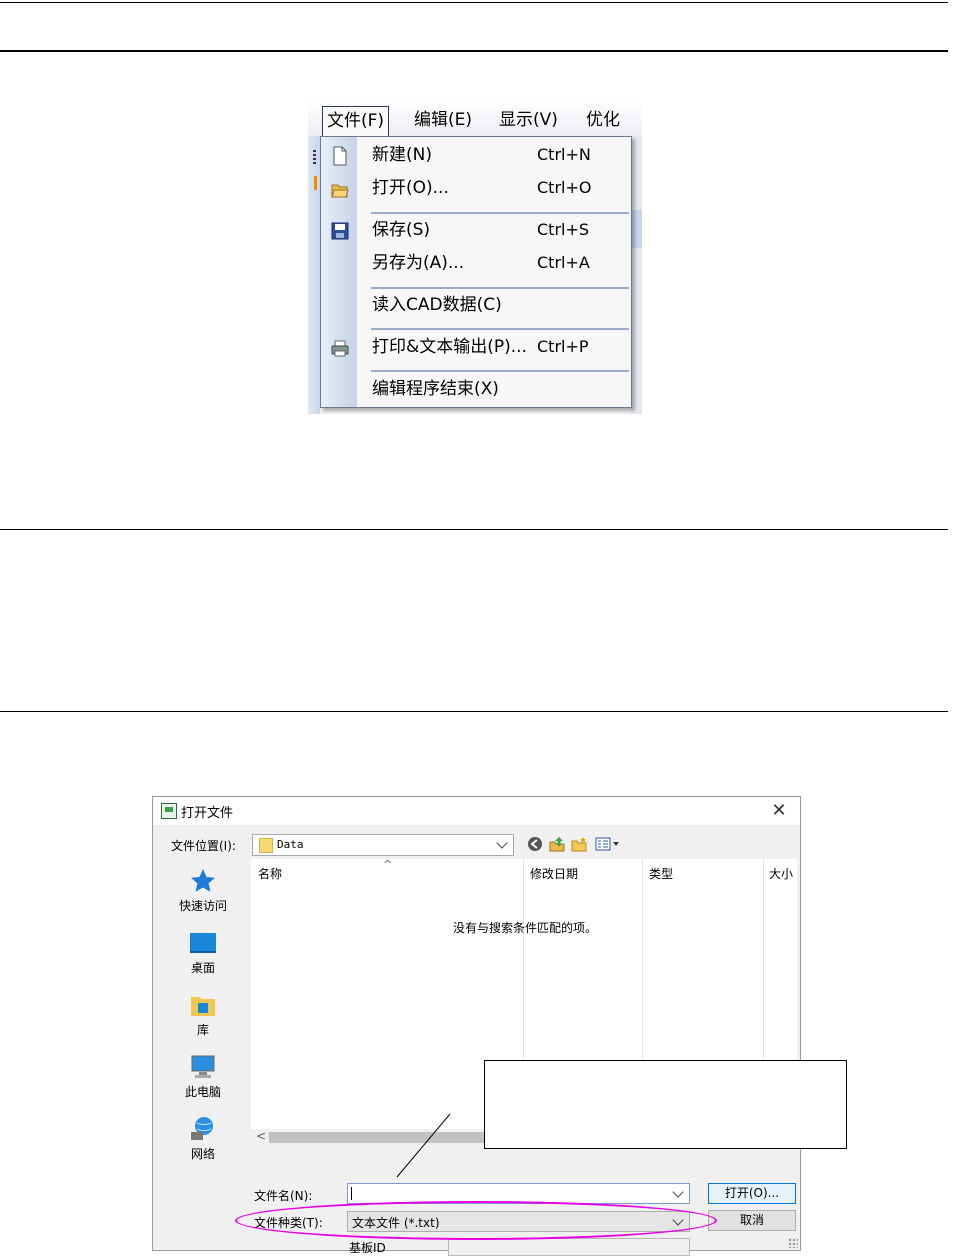 This screenshot has height=1256, width=956. Describe the element at coordinates (525, 928) in the screenshot. I see `empty-message: 没有与搜索条件匹配的项。` at that location.